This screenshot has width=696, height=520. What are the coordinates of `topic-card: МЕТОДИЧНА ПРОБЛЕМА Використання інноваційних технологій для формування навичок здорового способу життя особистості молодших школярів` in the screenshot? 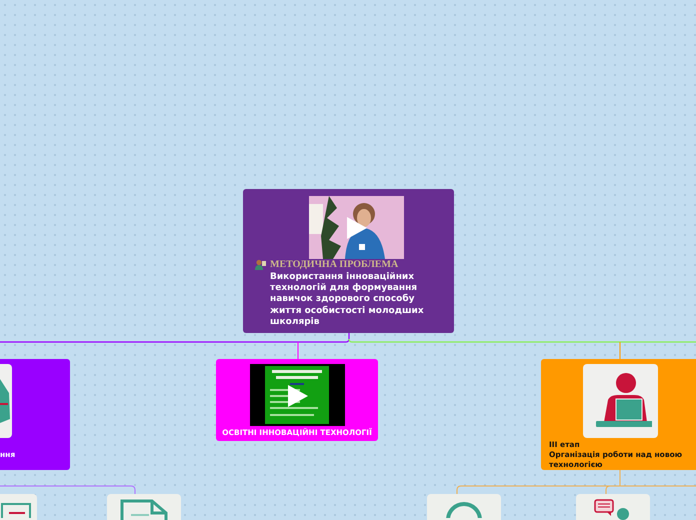 It's located at (348, 261).